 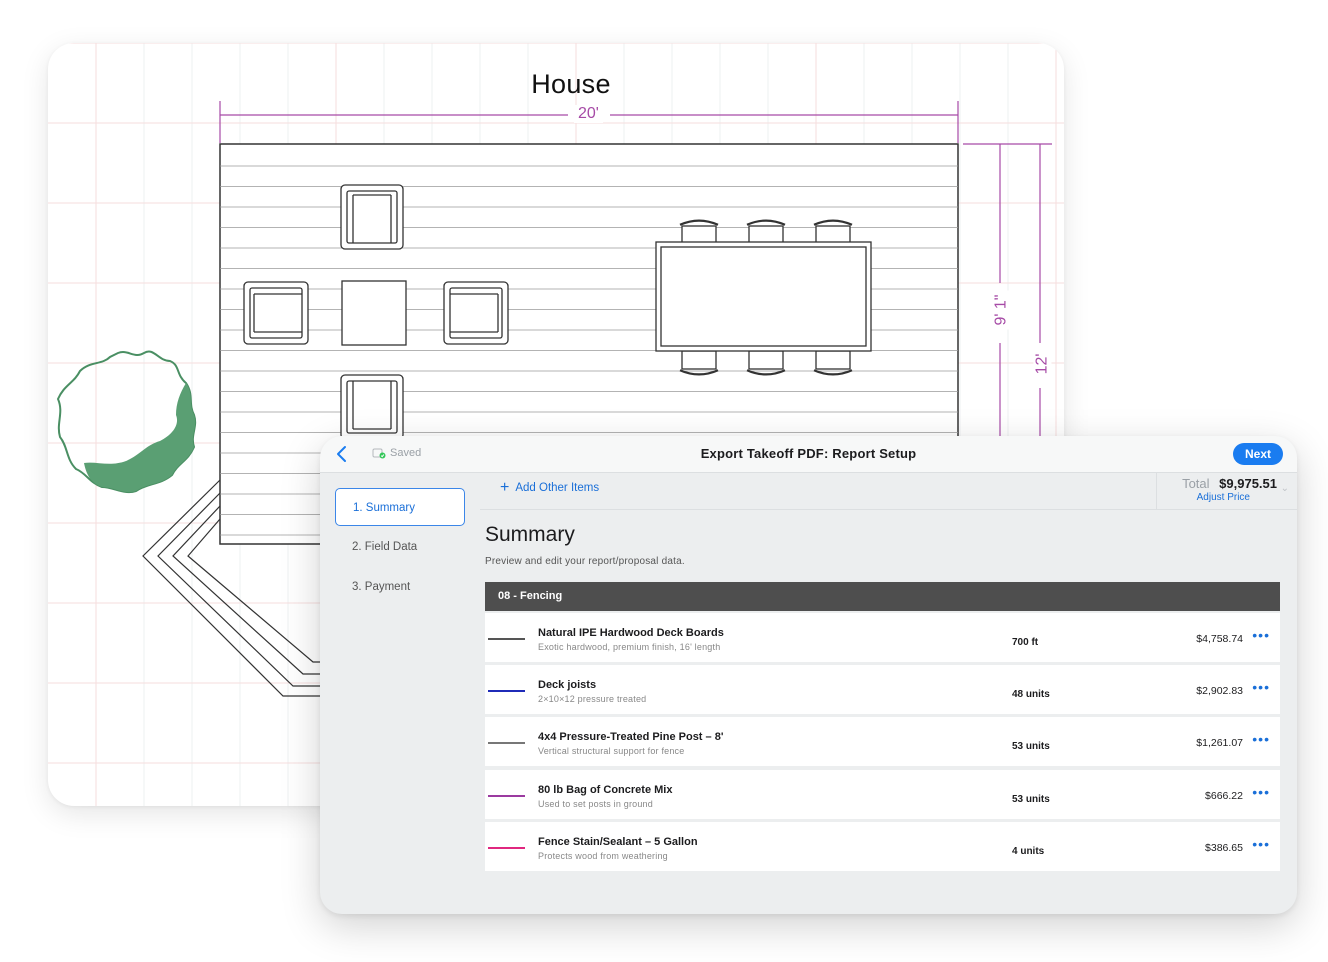 What do you see at coordinates (603, 856) in the screenshot?
I see `item-description: Protects wood from weathering` at bounding box center [603, 856].